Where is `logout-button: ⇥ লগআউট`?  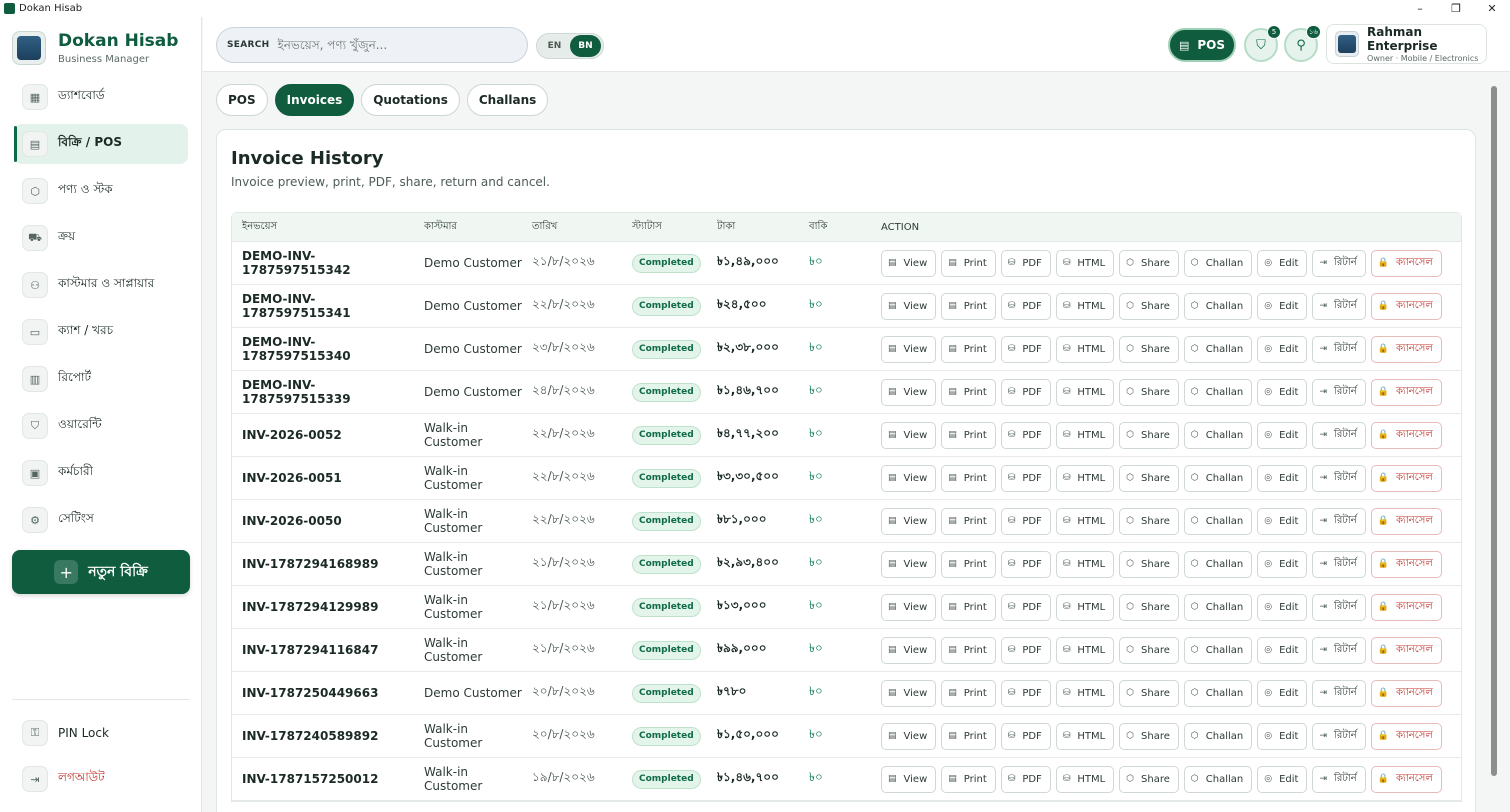
logout-button: ⇥ লগআউট is located at coordinates (101, 779).